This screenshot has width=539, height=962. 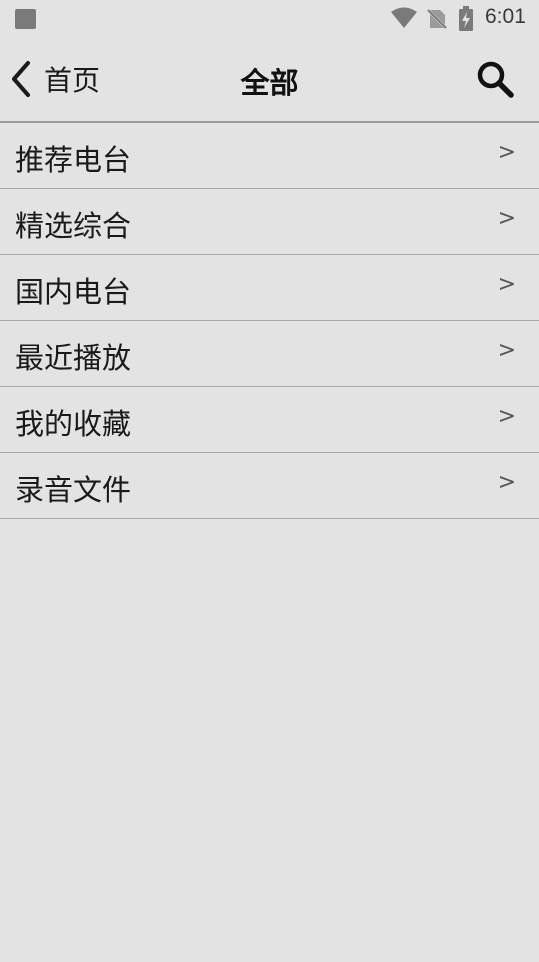 What do you see at coordinates (21, 79) in the screenshot?
I see `chevron-left-icon` at bounding box center [21, 79].